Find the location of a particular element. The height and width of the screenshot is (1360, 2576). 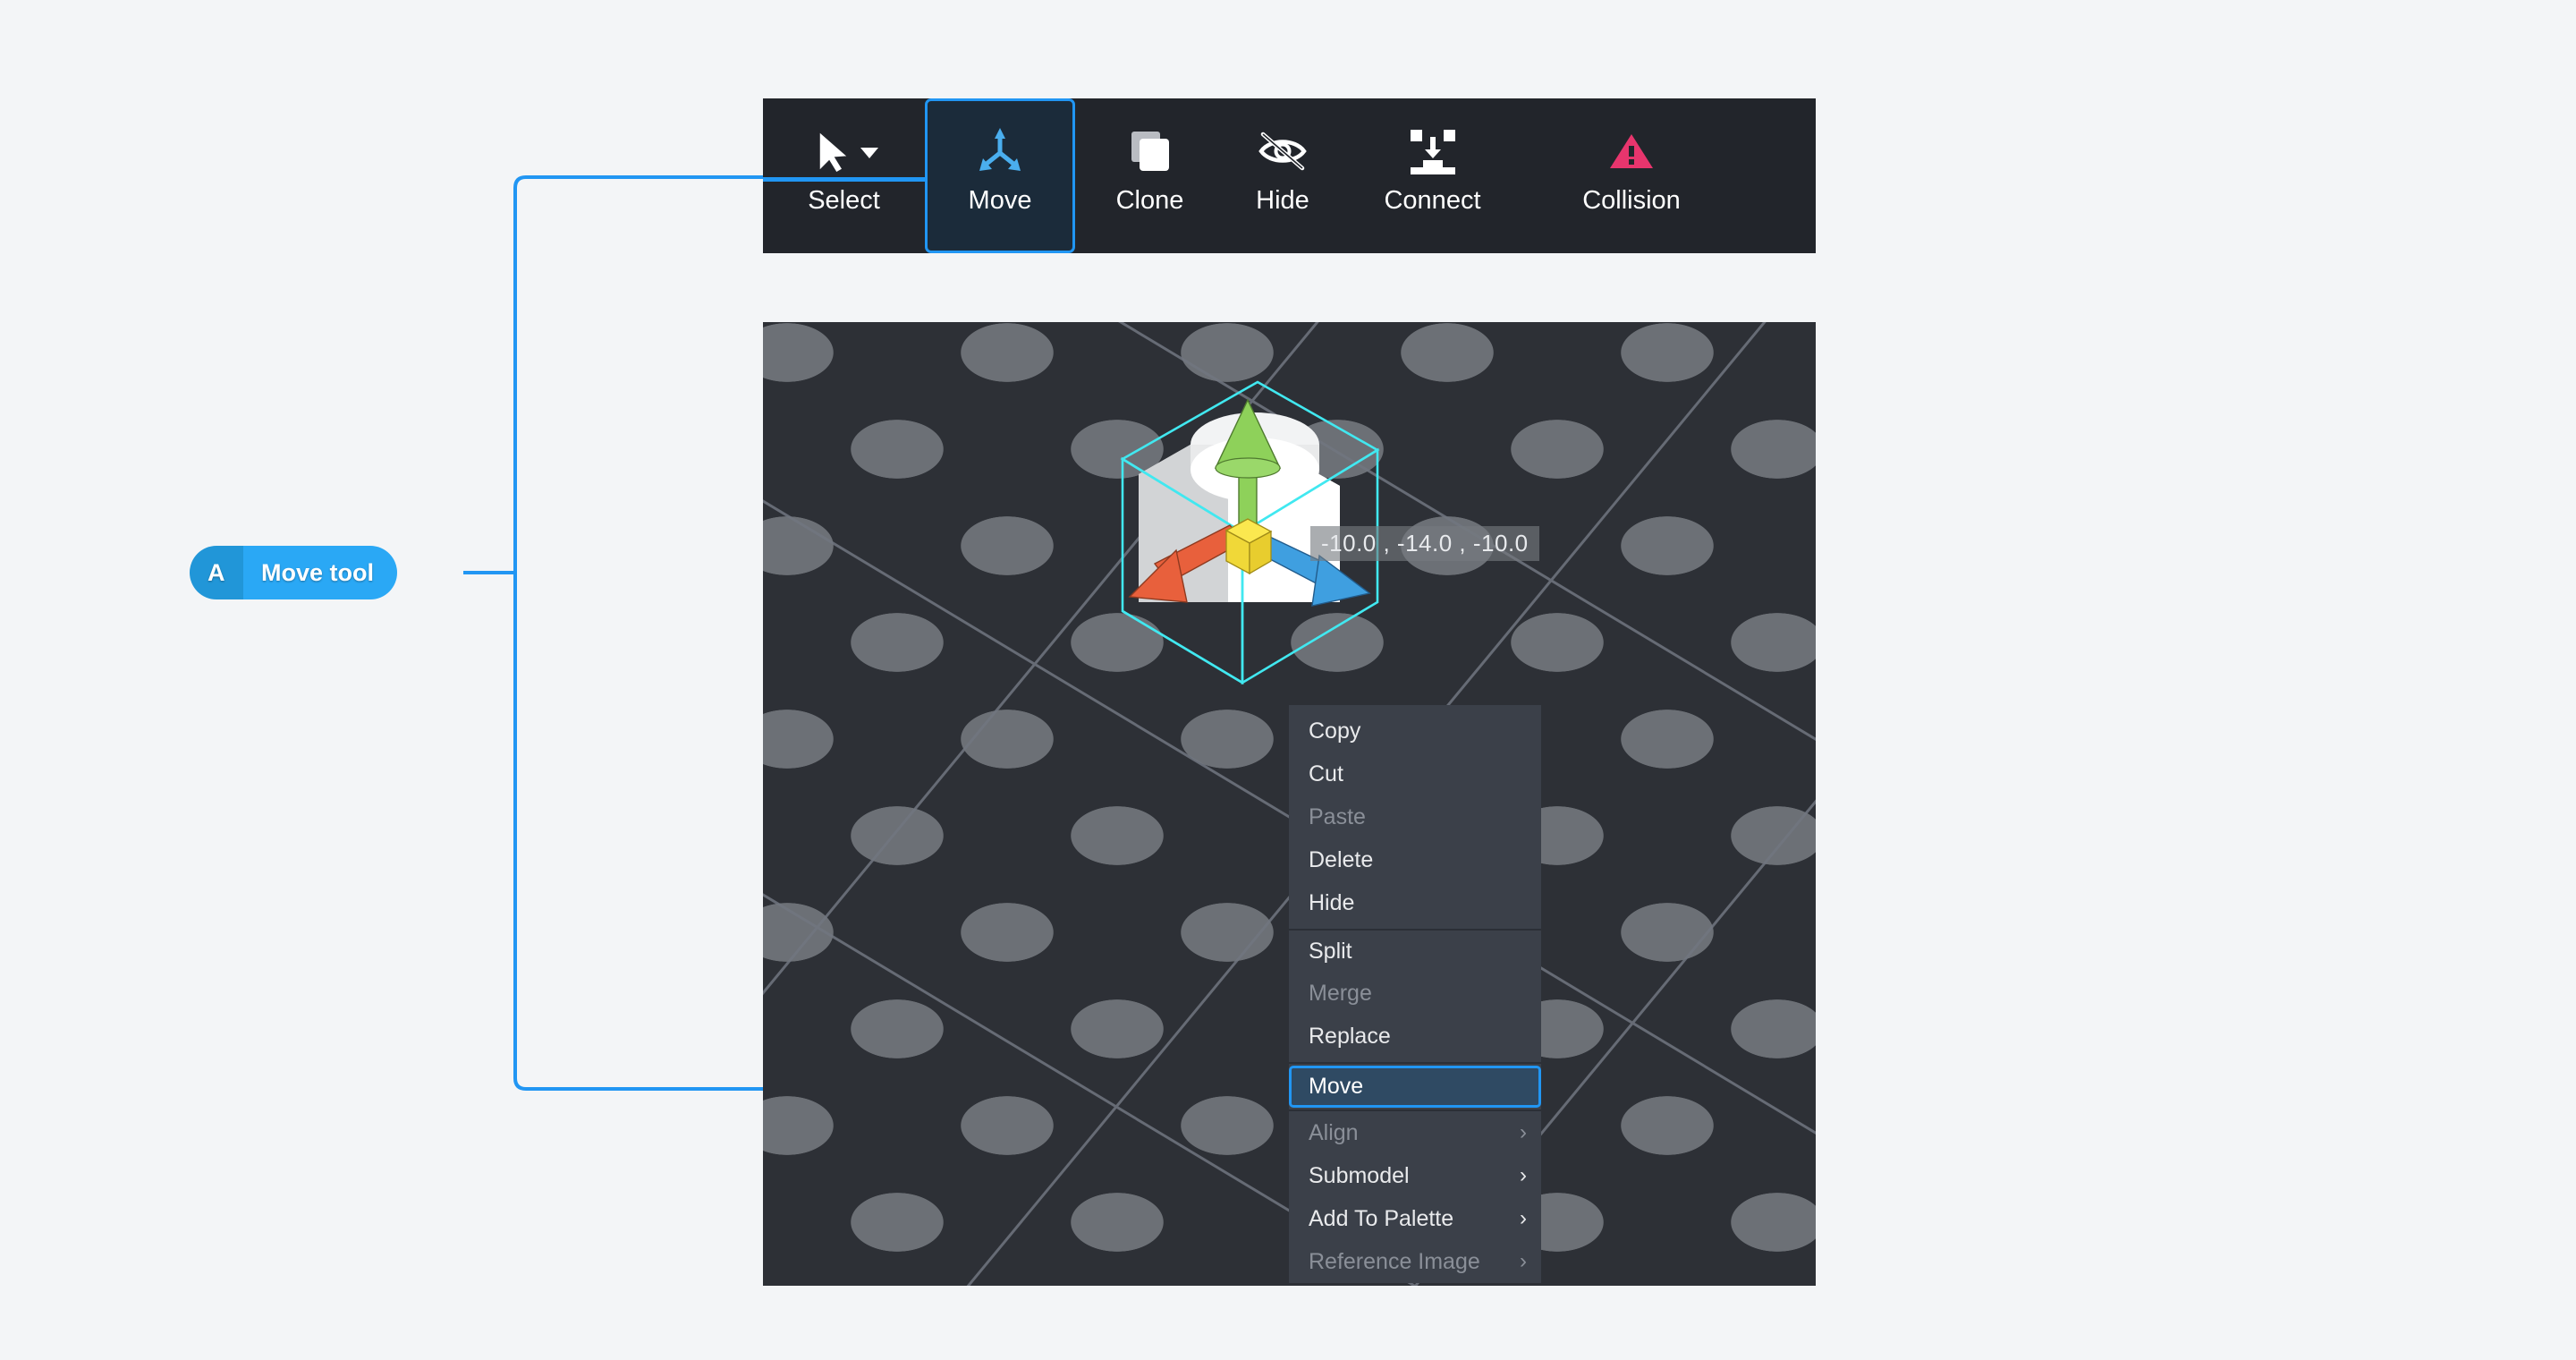

annotation-badge-label: Move tool is located at coordinates (320, 572).